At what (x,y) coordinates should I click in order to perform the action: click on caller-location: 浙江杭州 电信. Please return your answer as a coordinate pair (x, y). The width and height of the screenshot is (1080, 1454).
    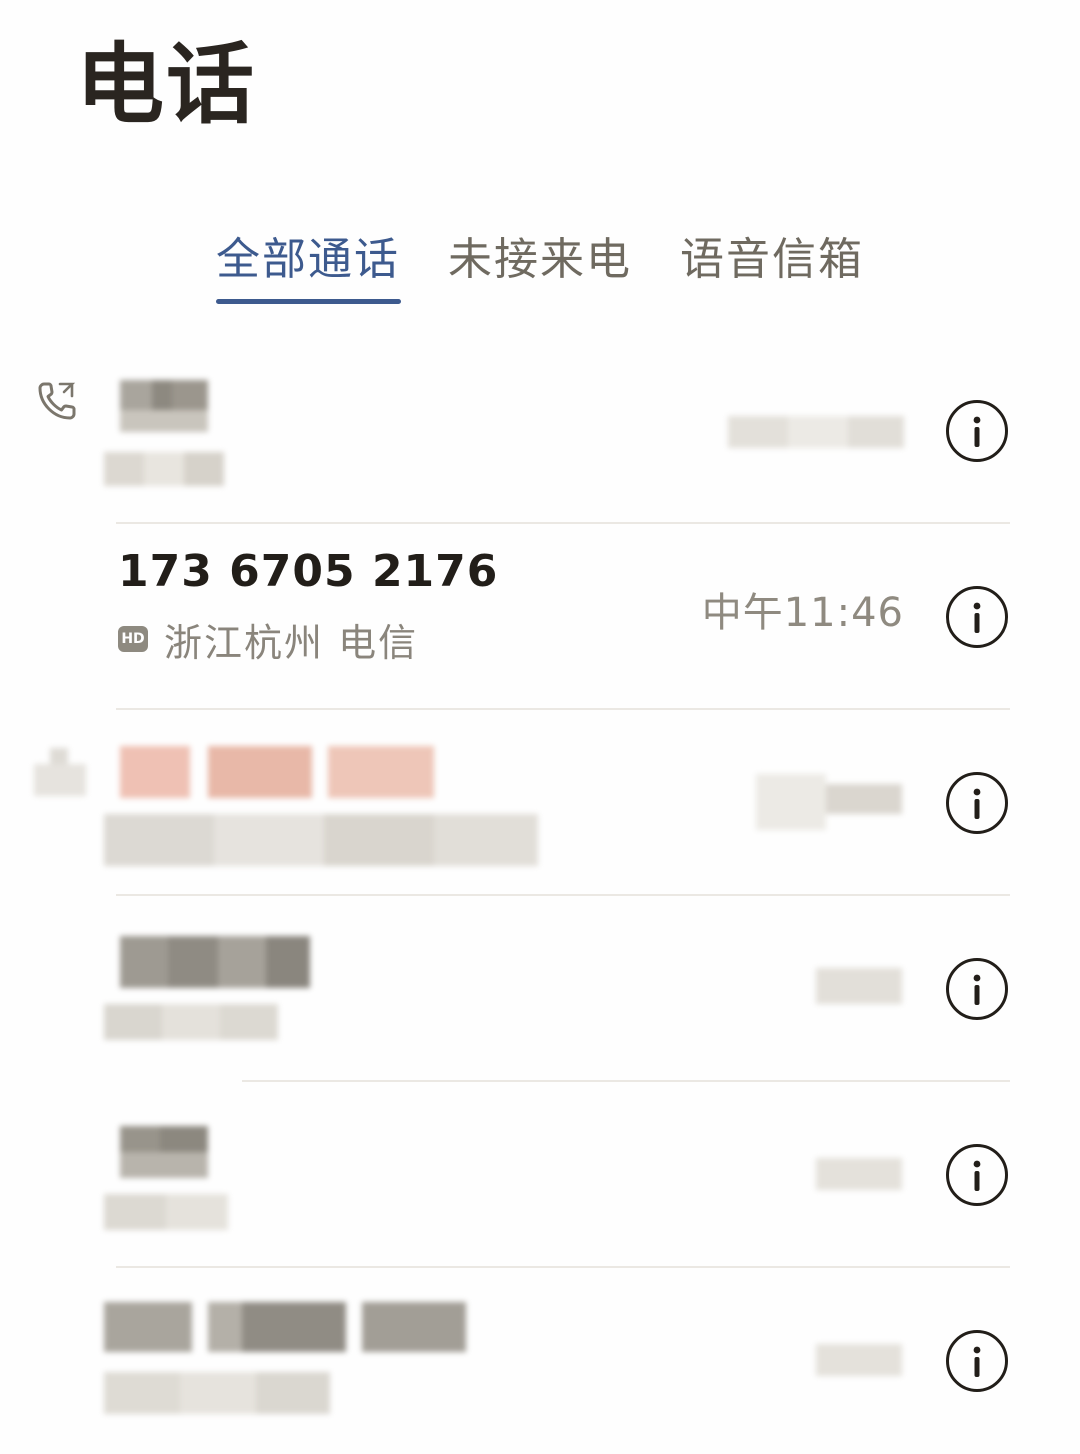
    Looking at the image, I should click on (291, 642).